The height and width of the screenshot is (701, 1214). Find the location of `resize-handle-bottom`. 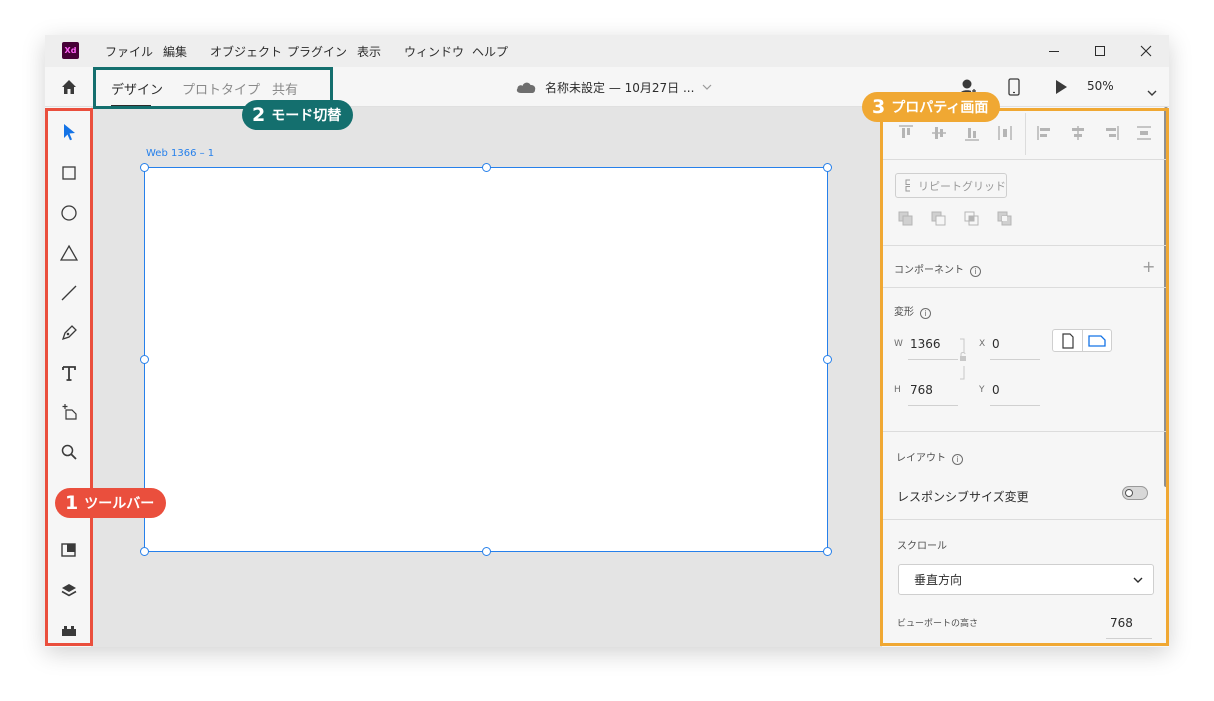

resize-handle-bottom is located at coordinates (486, 551).